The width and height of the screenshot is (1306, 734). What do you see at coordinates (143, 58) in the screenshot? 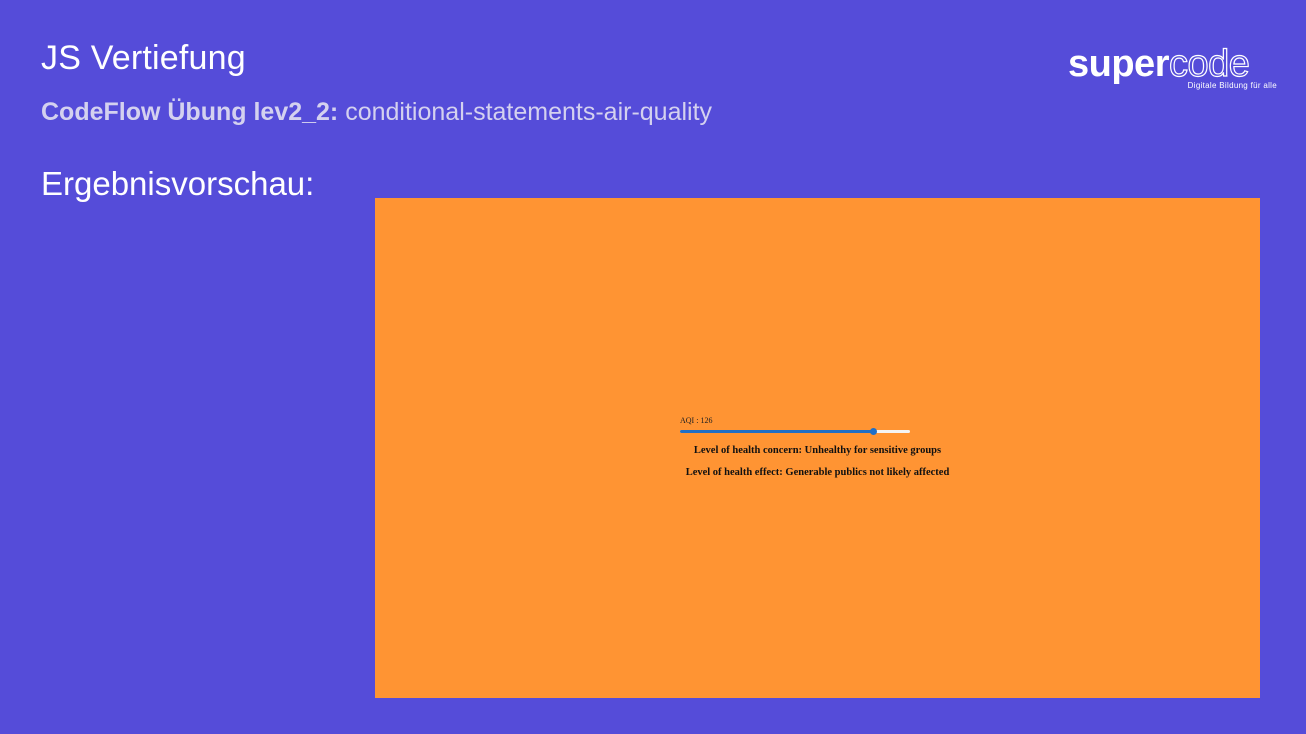
I see `slide-title: JS Vertiefung` at bounding box center [143, 58].